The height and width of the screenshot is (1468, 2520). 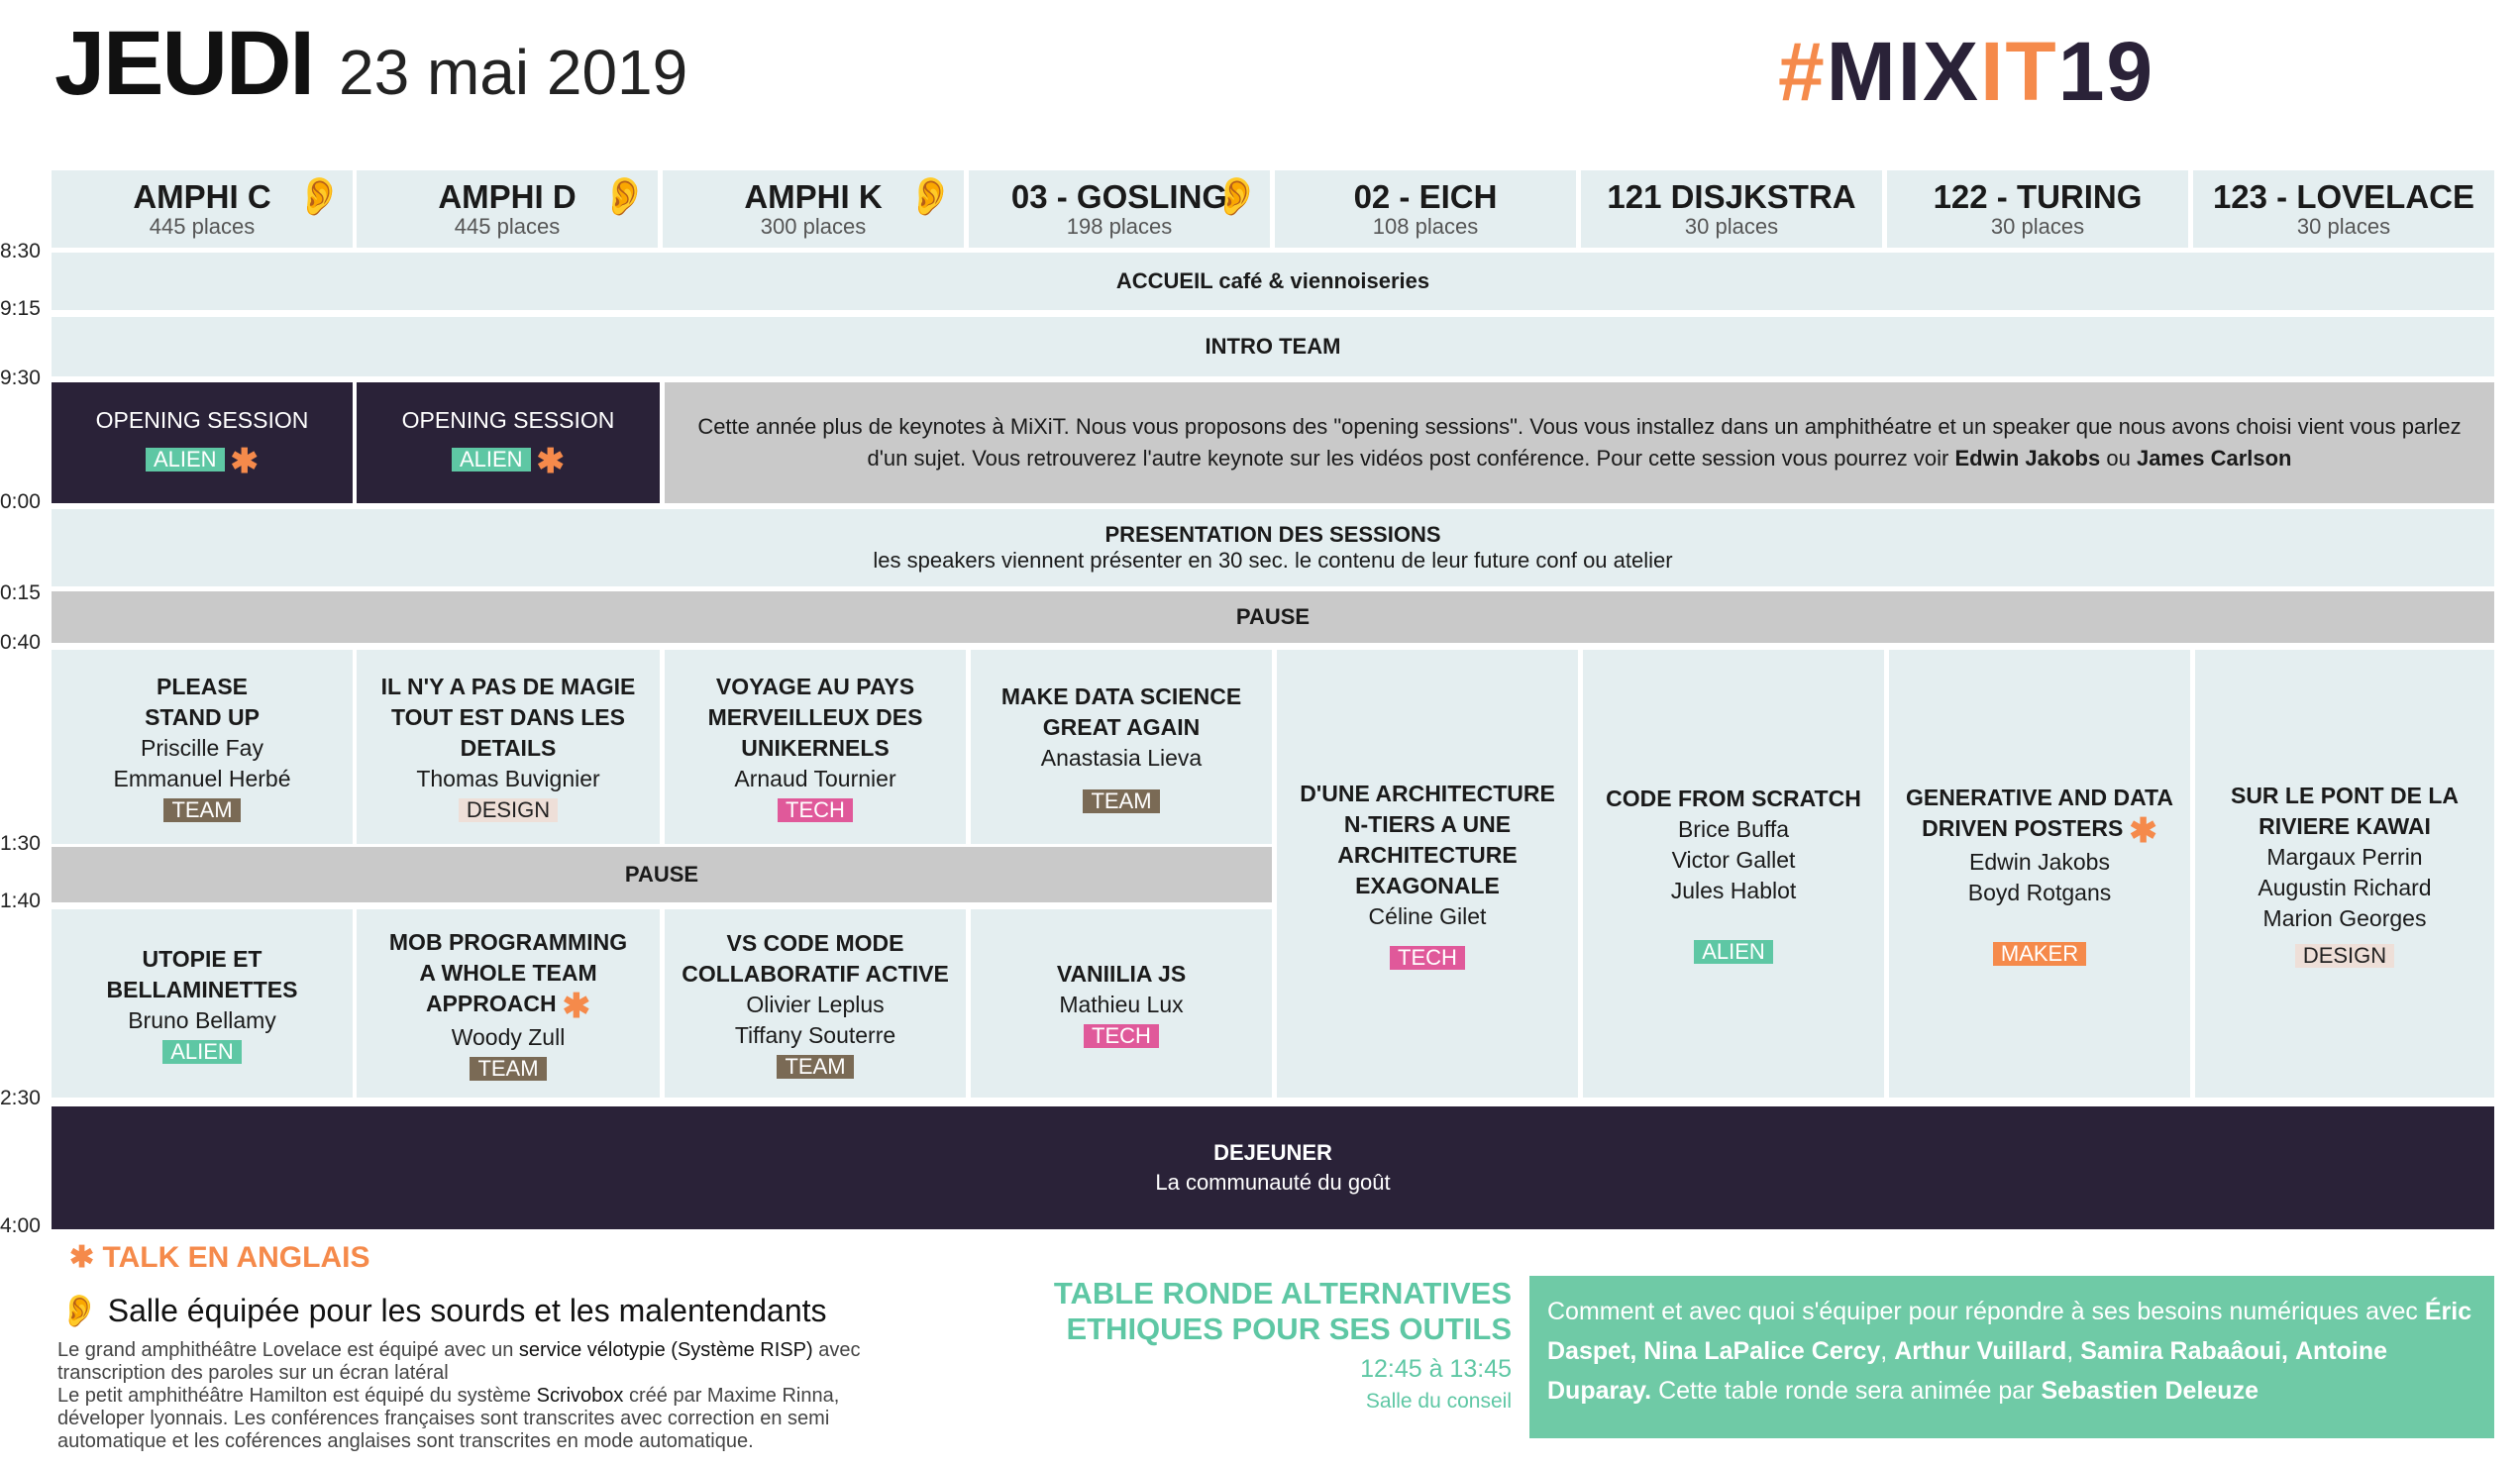 What do you see at coordinates (236, 1258) in the screenshot?
I see `legend-english-label: TALK EN ANGLAIS` at bounding box center [236, 1258].